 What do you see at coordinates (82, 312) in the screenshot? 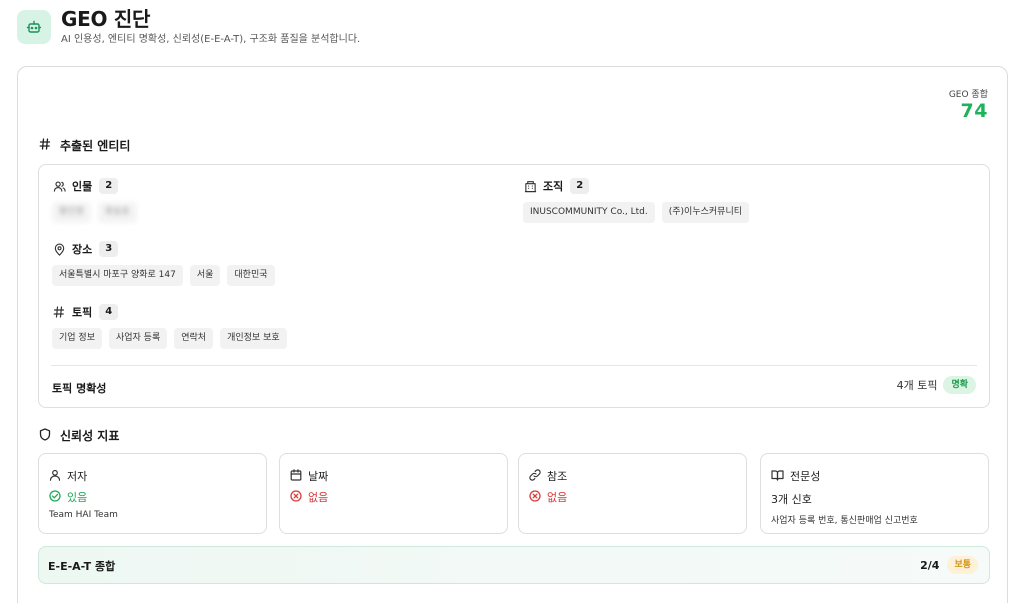
I see `topics-label: 토픽` at bounding box center [82, 312].